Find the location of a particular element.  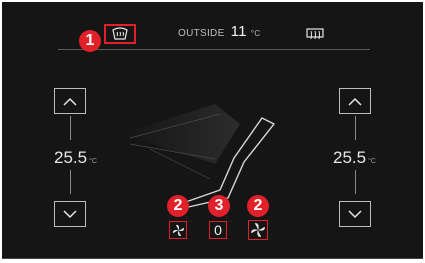

callout-badge-front-defrost: 1 is located at coordinates (90, 41).